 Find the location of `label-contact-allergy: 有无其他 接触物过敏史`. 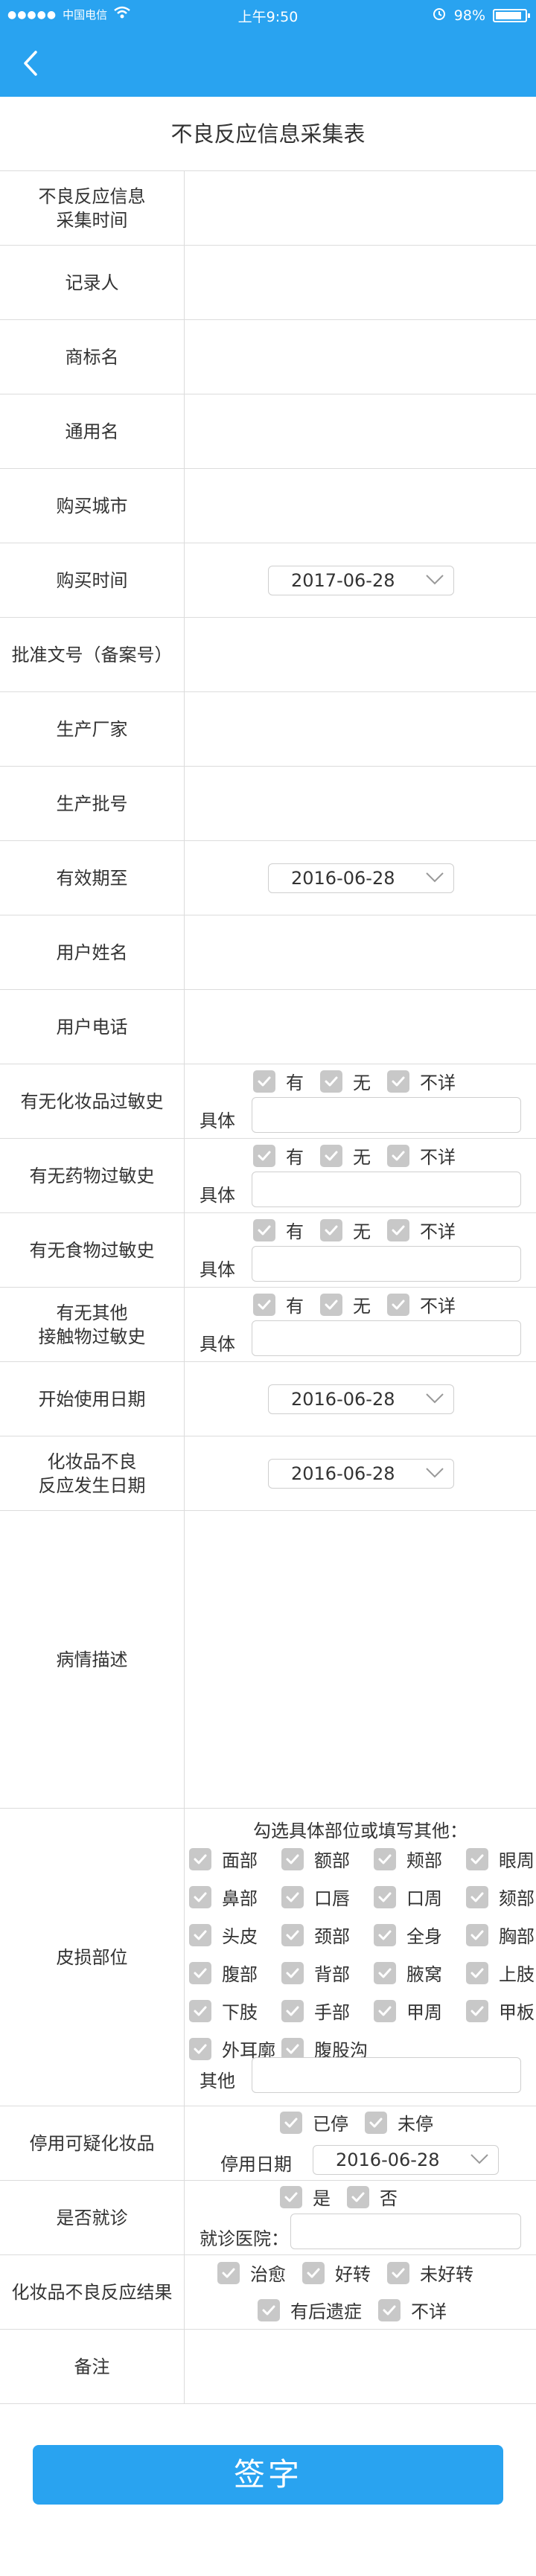

label-contact-allergy: 有无其他 接触物过敏史 is located at coordinates (93, 1324).